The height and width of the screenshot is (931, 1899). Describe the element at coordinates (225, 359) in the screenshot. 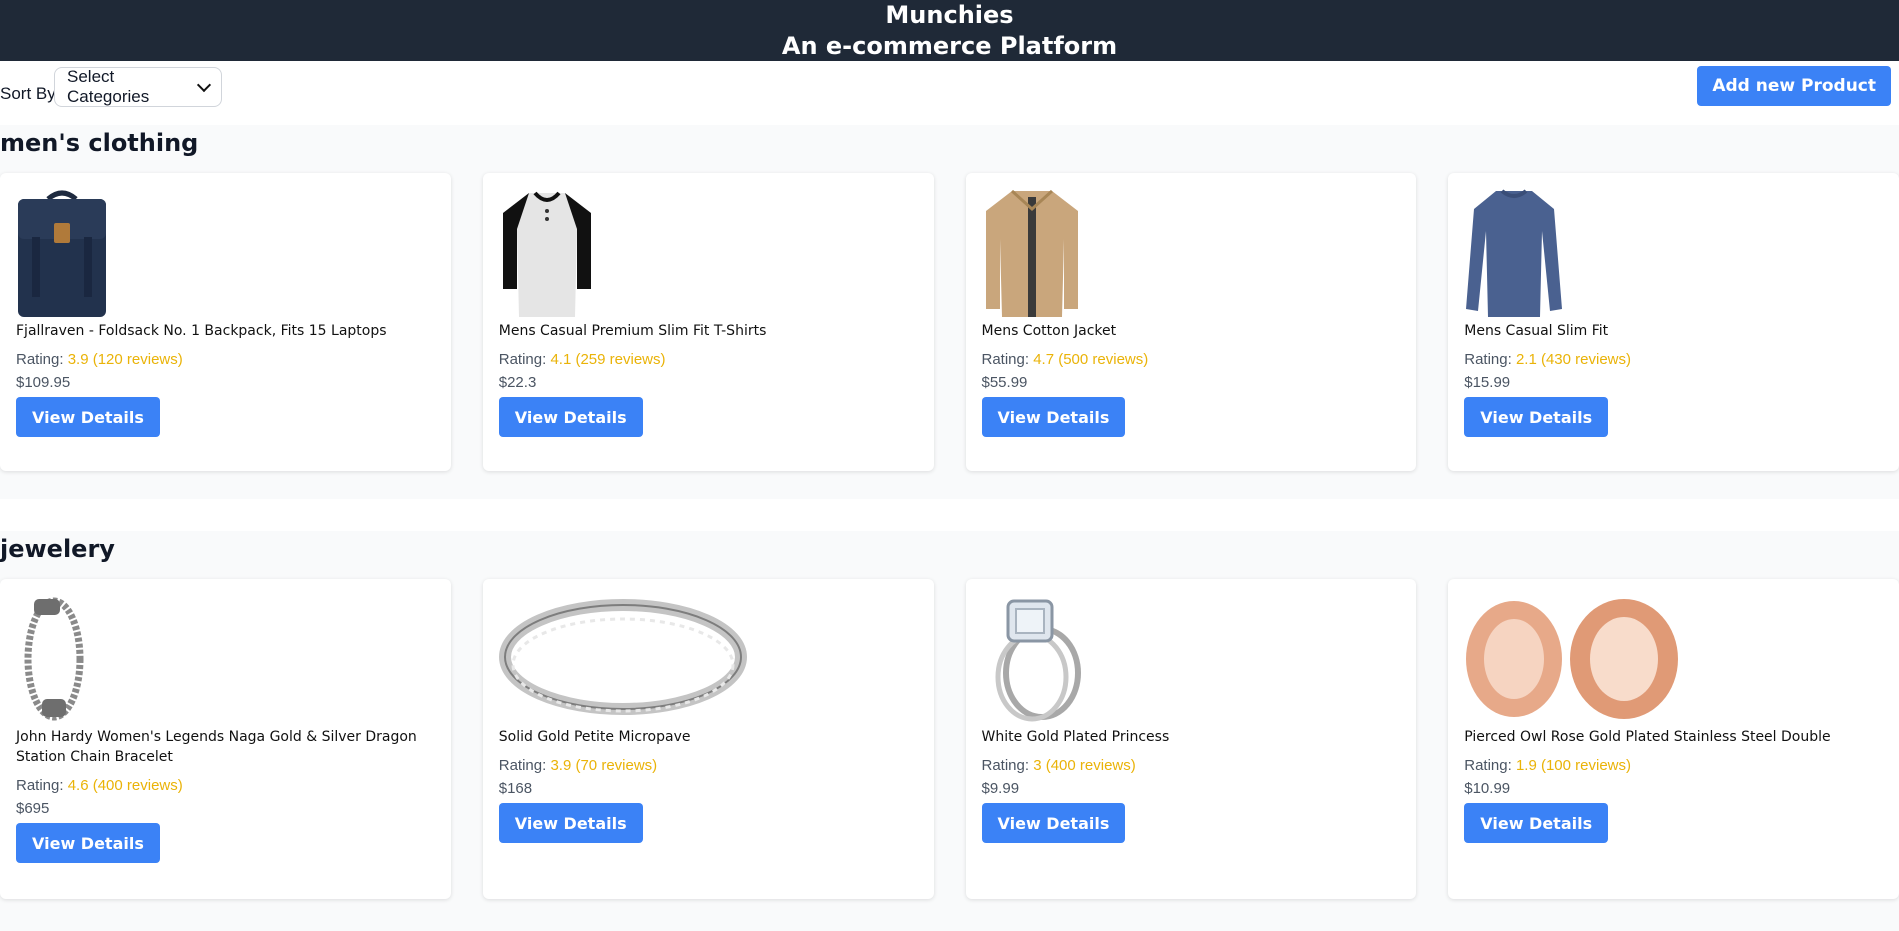

I see `product-rating: Rating: 3.9 (120 reviews)` at that location.